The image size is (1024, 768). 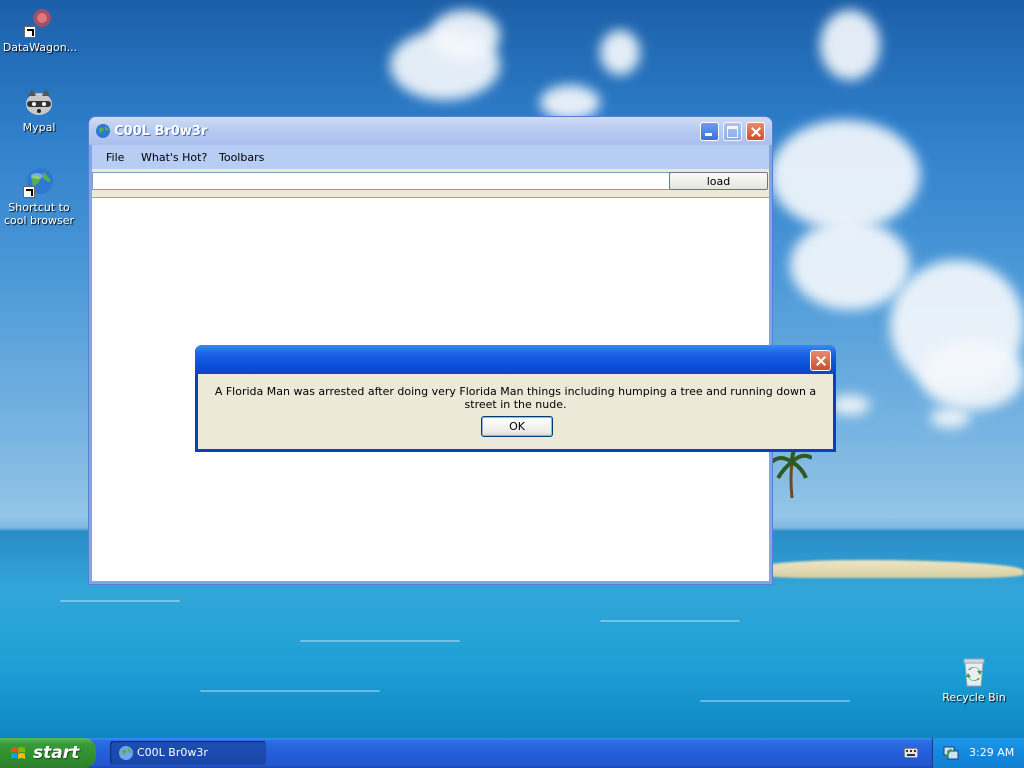 I want to click on menu-toolbars: Toolbars, so click(x=241, y=157).